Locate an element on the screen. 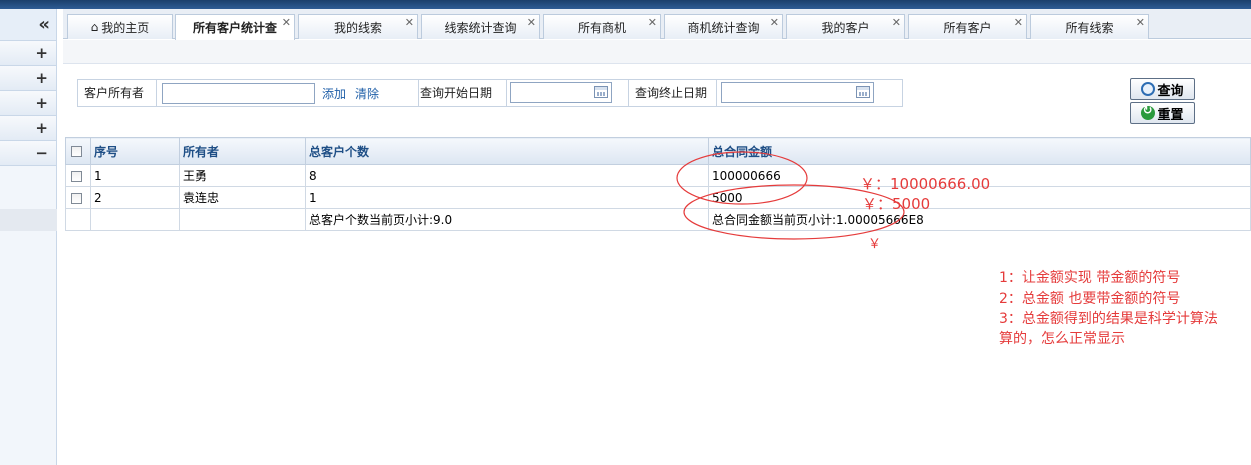  search-form: 客户所有者 添加 清除 查询开始日期 查询终止日期 is located at coordinates (490, 93).